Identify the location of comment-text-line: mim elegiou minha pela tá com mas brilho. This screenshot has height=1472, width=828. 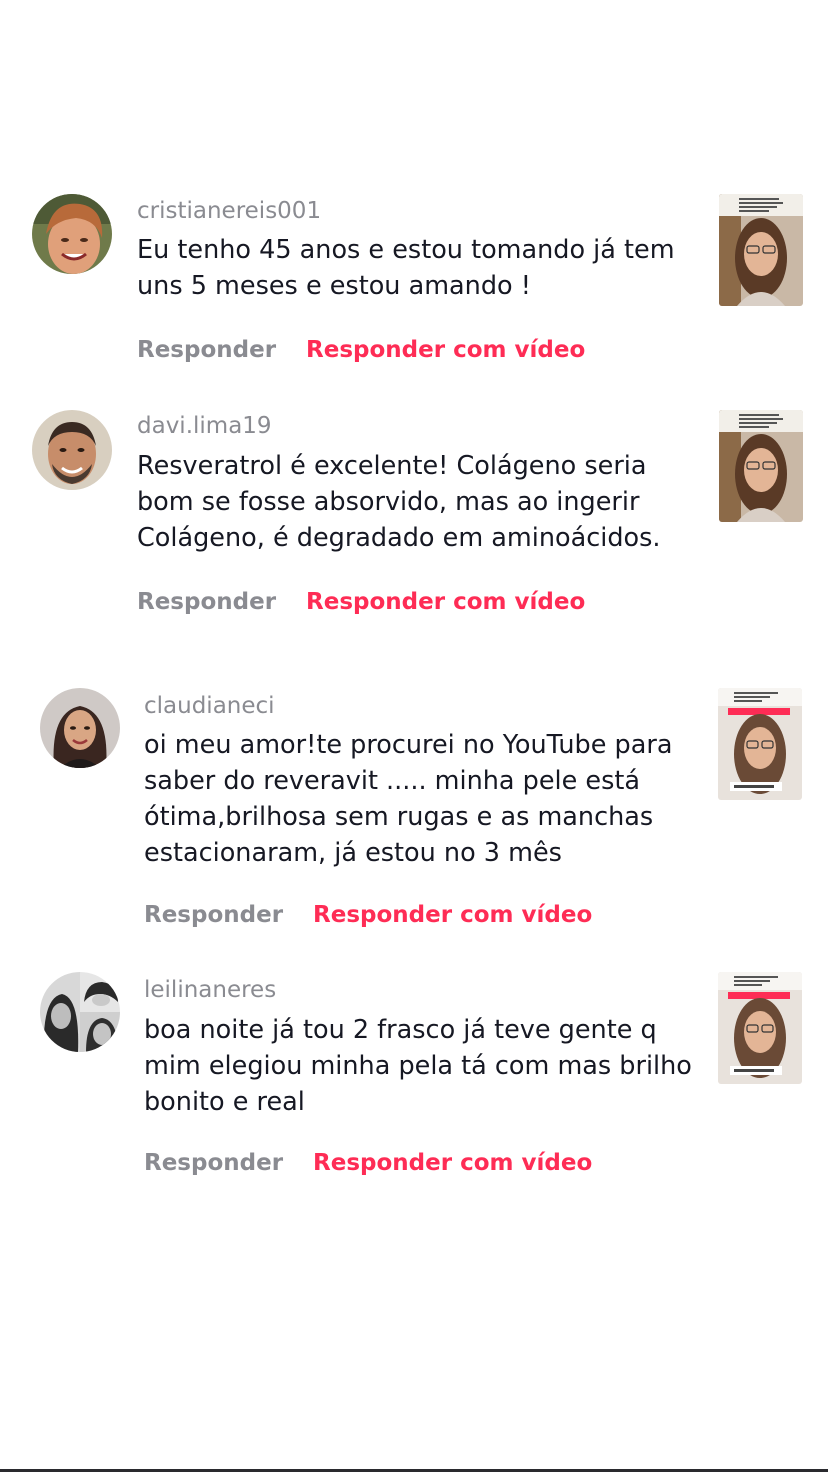
(418, 1066).